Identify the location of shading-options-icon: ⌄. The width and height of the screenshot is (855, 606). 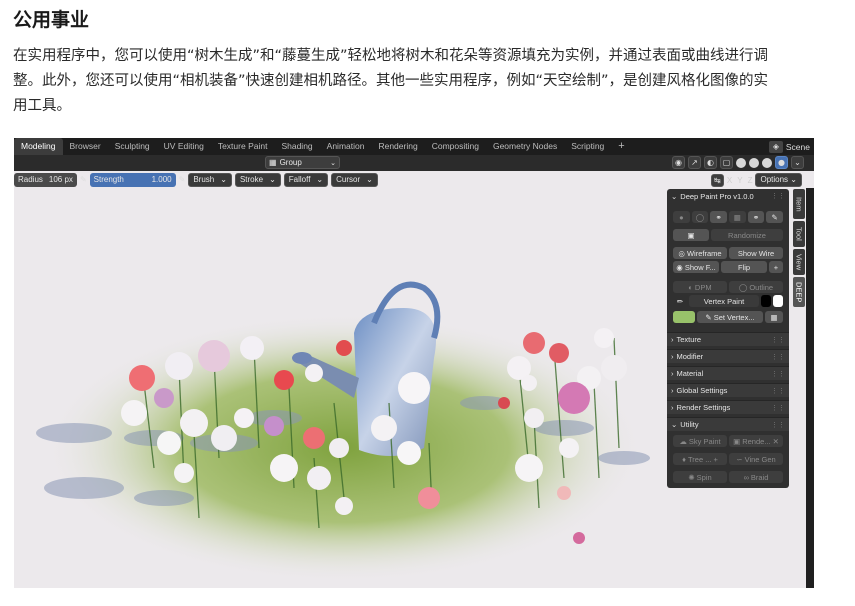
(797, 162).